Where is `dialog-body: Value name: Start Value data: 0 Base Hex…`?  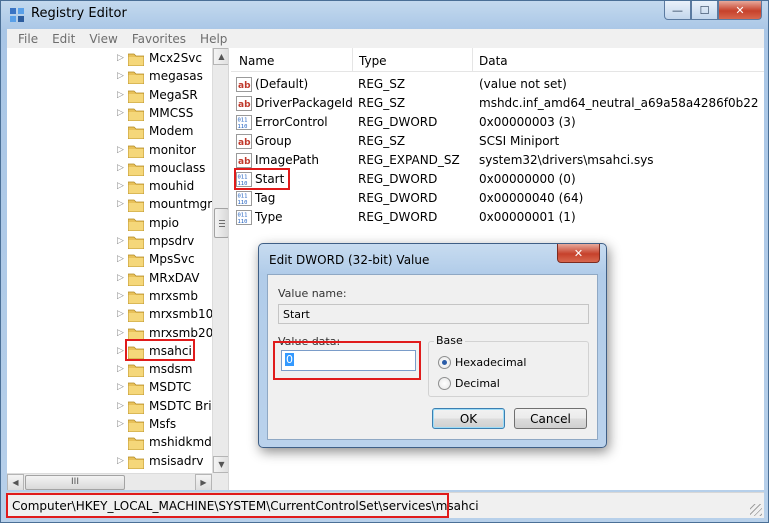 dialog-body: Value name: Start Value data: 0 Base Hex… is located at coordinates (432, 357).